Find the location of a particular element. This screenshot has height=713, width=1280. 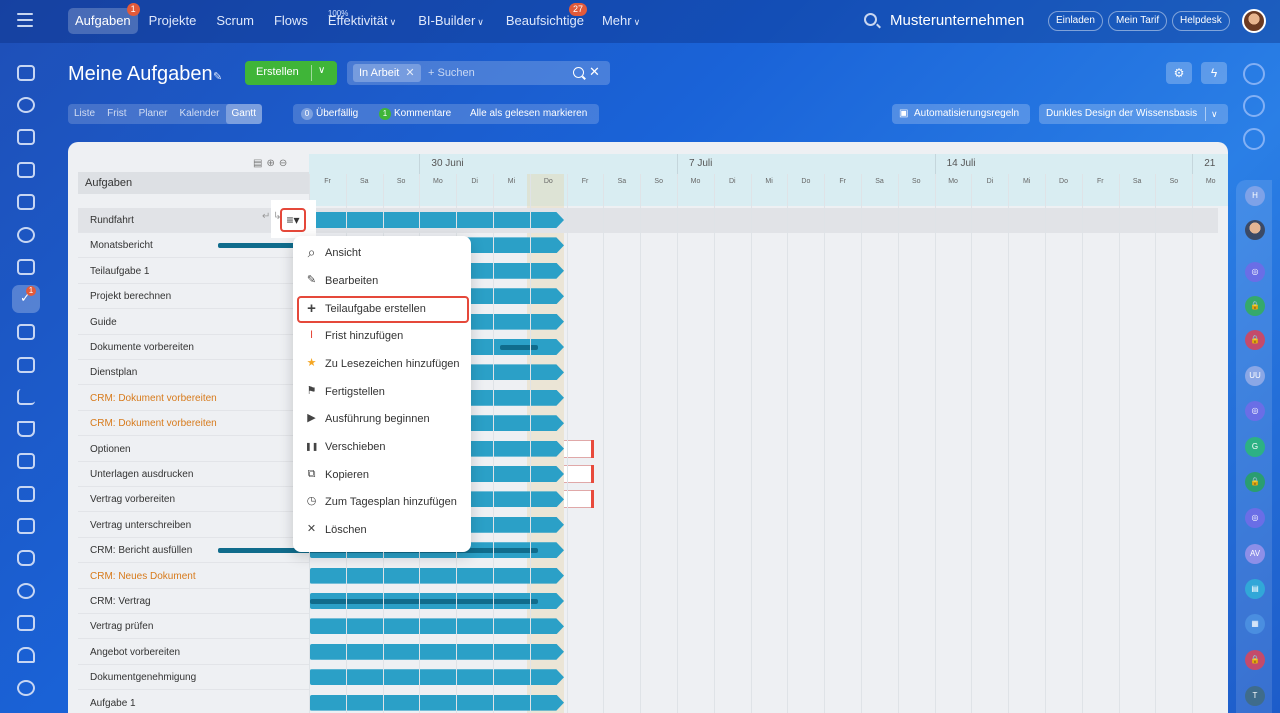

zoom-out-icon: ⊖ is located at coordinates (285, 163).